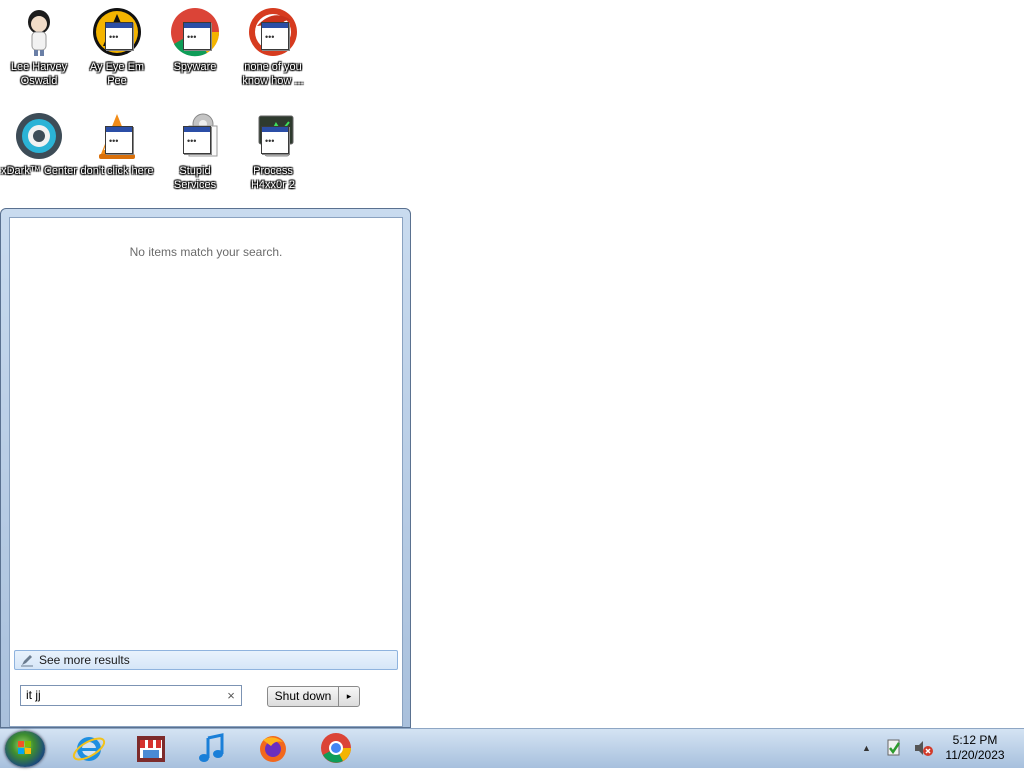 The height and width of the screenshot is (772, 1024). Describe the element at coordinates (975, 740) in the screenshot. I see `clock-time: 5:12 PM` at that location.